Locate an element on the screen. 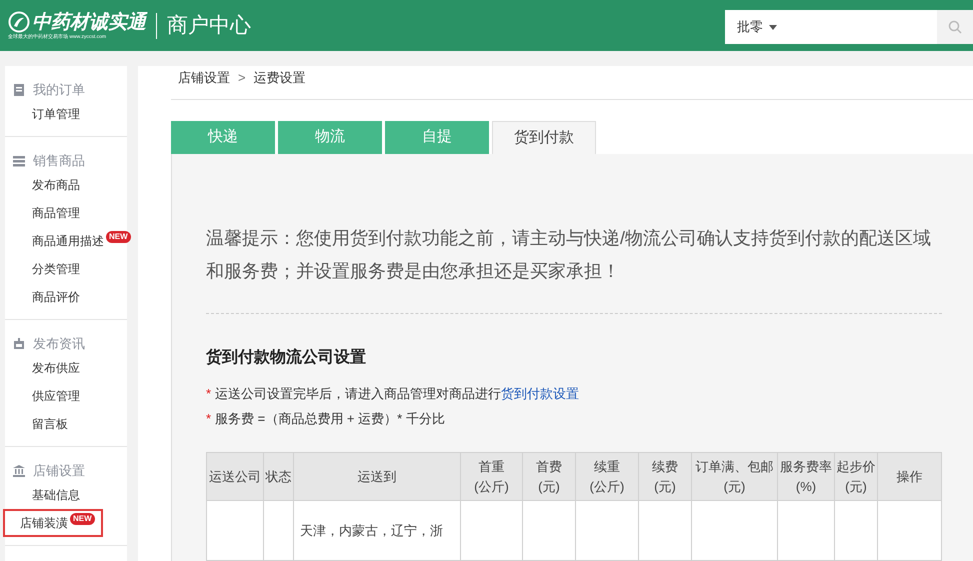  logo-text: 中药材诚实通 is located at coordinates (89, 22).